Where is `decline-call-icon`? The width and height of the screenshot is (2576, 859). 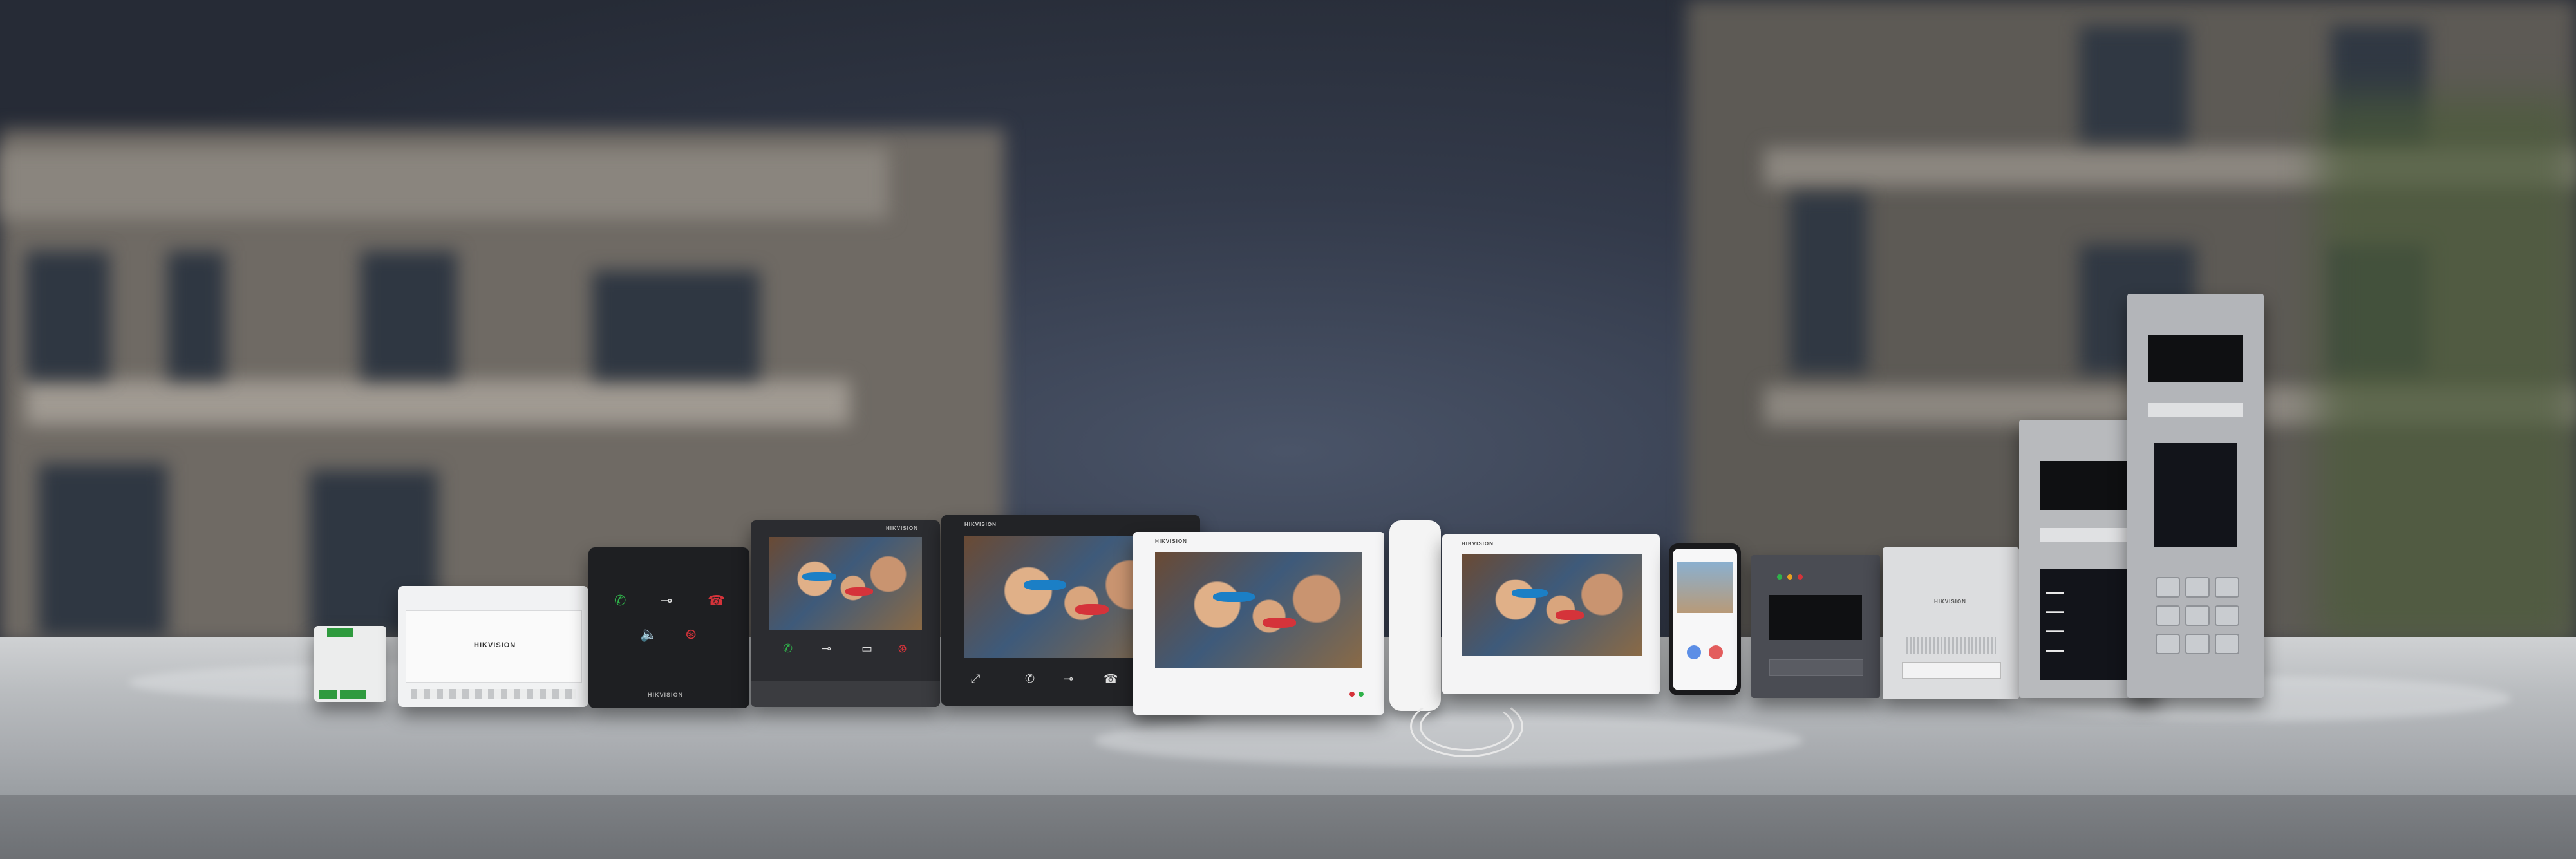 decline-call-icon is located at coordinates (1716, 652).